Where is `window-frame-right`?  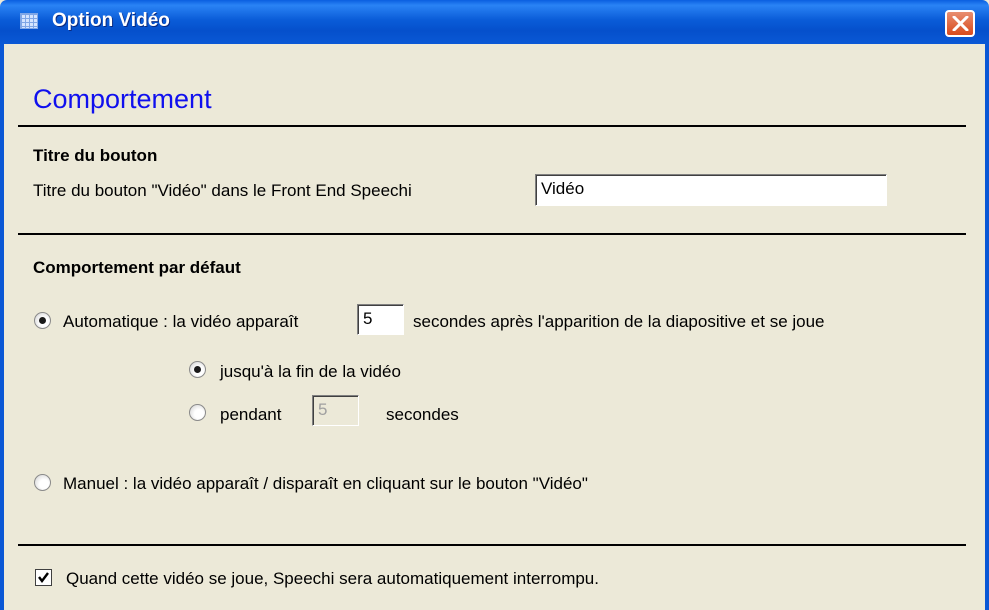
window-frame-right is located at coordinates (987, 327).